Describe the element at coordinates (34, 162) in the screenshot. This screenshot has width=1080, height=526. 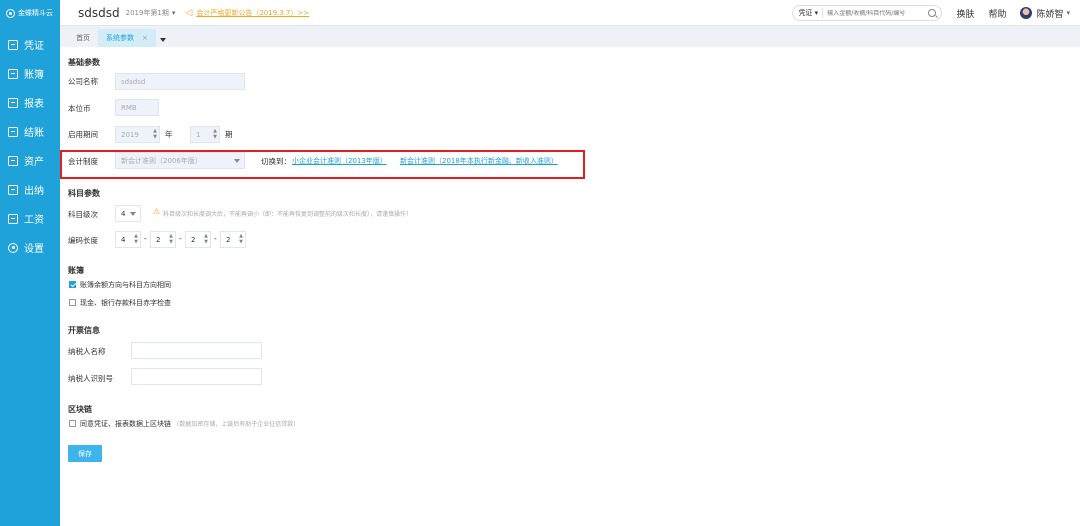
I see `sidebar-item-label: 资产` at that location.